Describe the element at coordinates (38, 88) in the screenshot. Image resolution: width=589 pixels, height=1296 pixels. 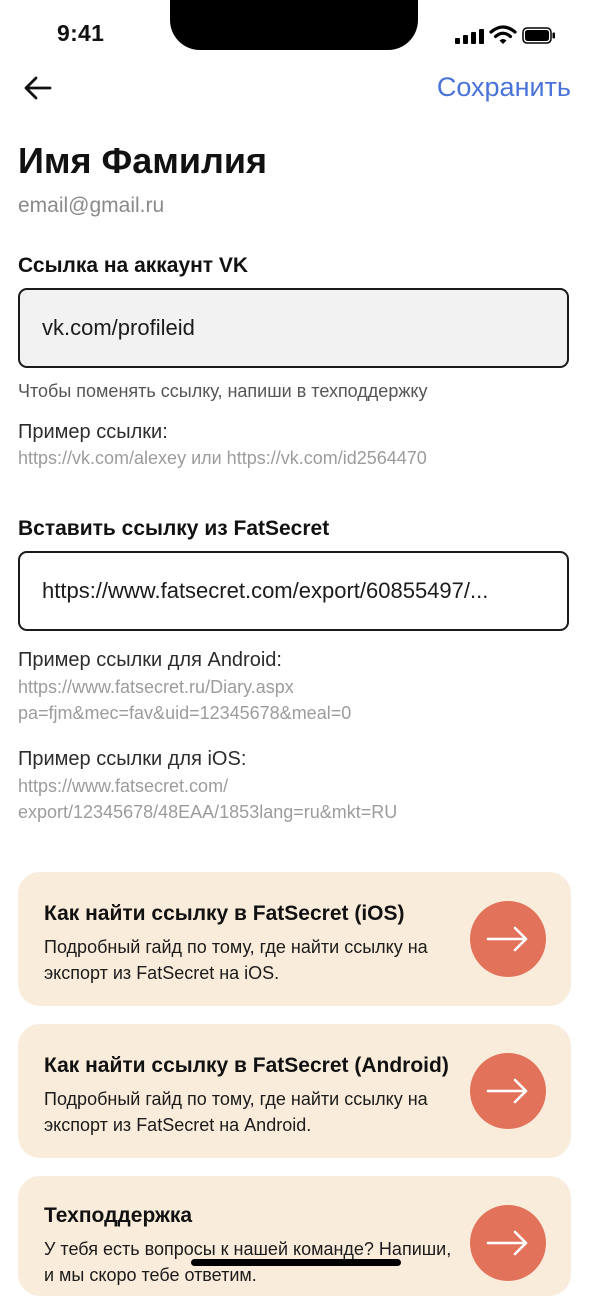
I see `back-arrow-icon` at that location.